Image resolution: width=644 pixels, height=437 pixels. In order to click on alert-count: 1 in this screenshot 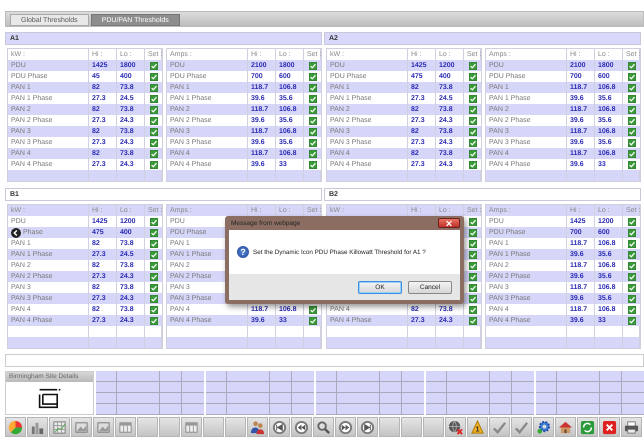, I will do `click(477, 429)`.